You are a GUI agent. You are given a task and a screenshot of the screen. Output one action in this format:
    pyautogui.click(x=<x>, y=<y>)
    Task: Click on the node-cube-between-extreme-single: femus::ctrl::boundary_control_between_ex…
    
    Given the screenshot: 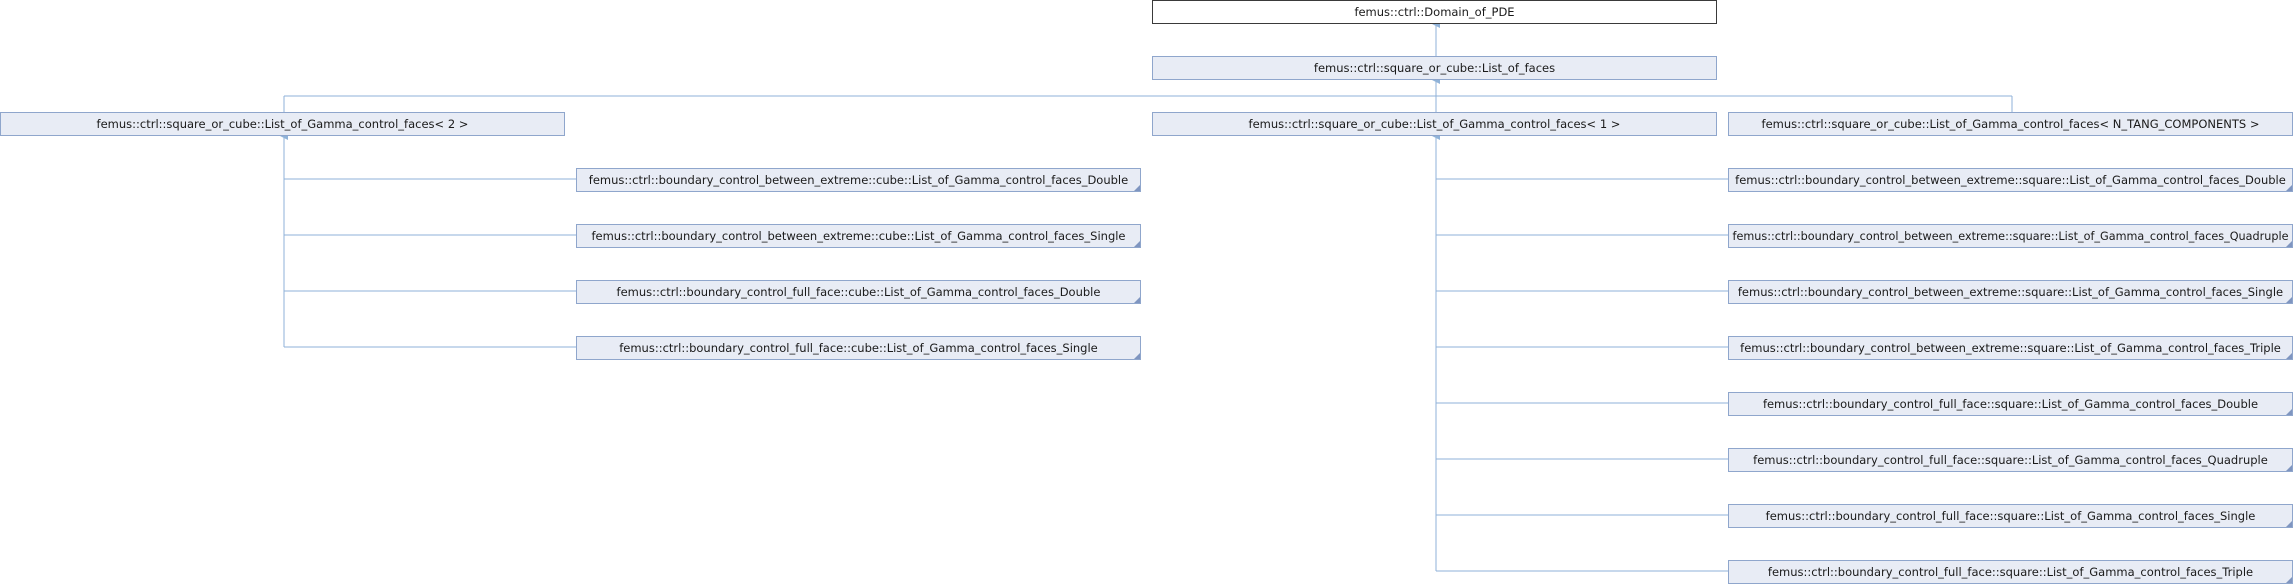 What is the action you would take?
    pyautogui.click(x=858, y=236)
    